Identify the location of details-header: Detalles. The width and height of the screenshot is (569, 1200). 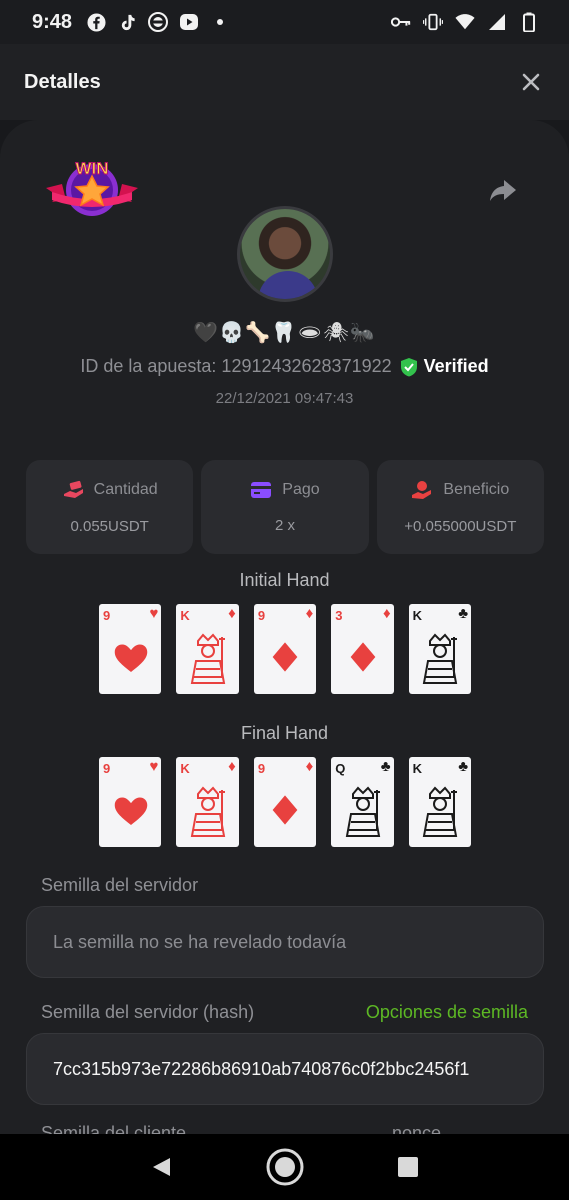
(284, 82).